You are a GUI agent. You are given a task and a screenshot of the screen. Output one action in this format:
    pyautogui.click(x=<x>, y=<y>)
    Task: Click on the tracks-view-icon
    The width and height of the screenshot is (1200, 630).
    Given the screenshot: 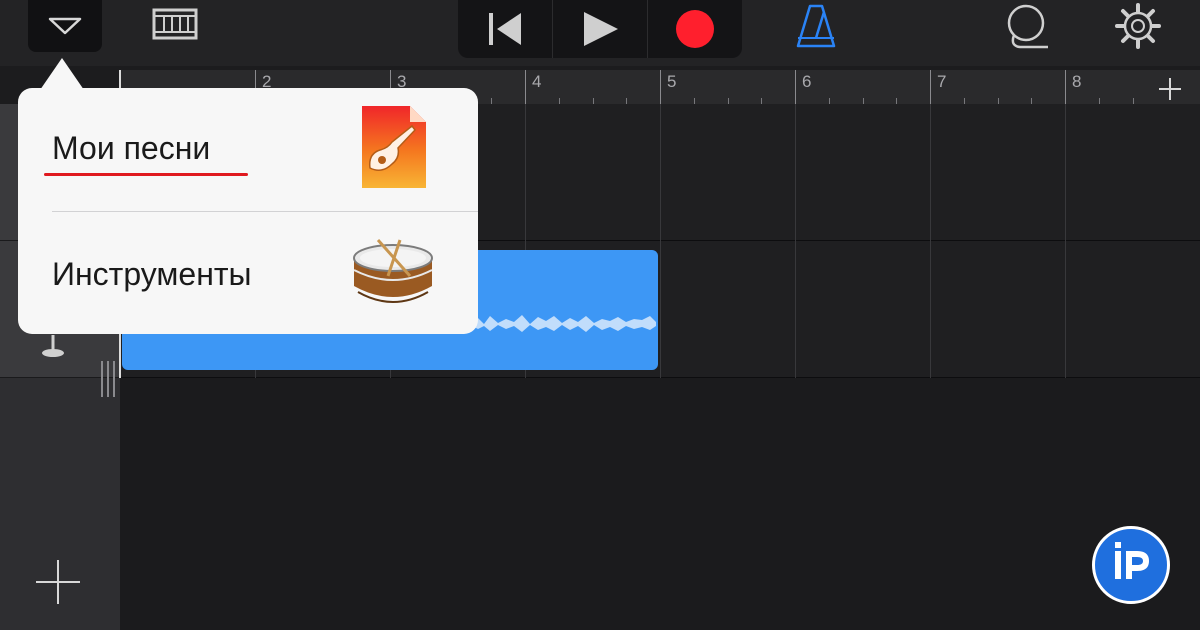 What is the action you would take?
    pyautogui.click(x=175, y=24)
    